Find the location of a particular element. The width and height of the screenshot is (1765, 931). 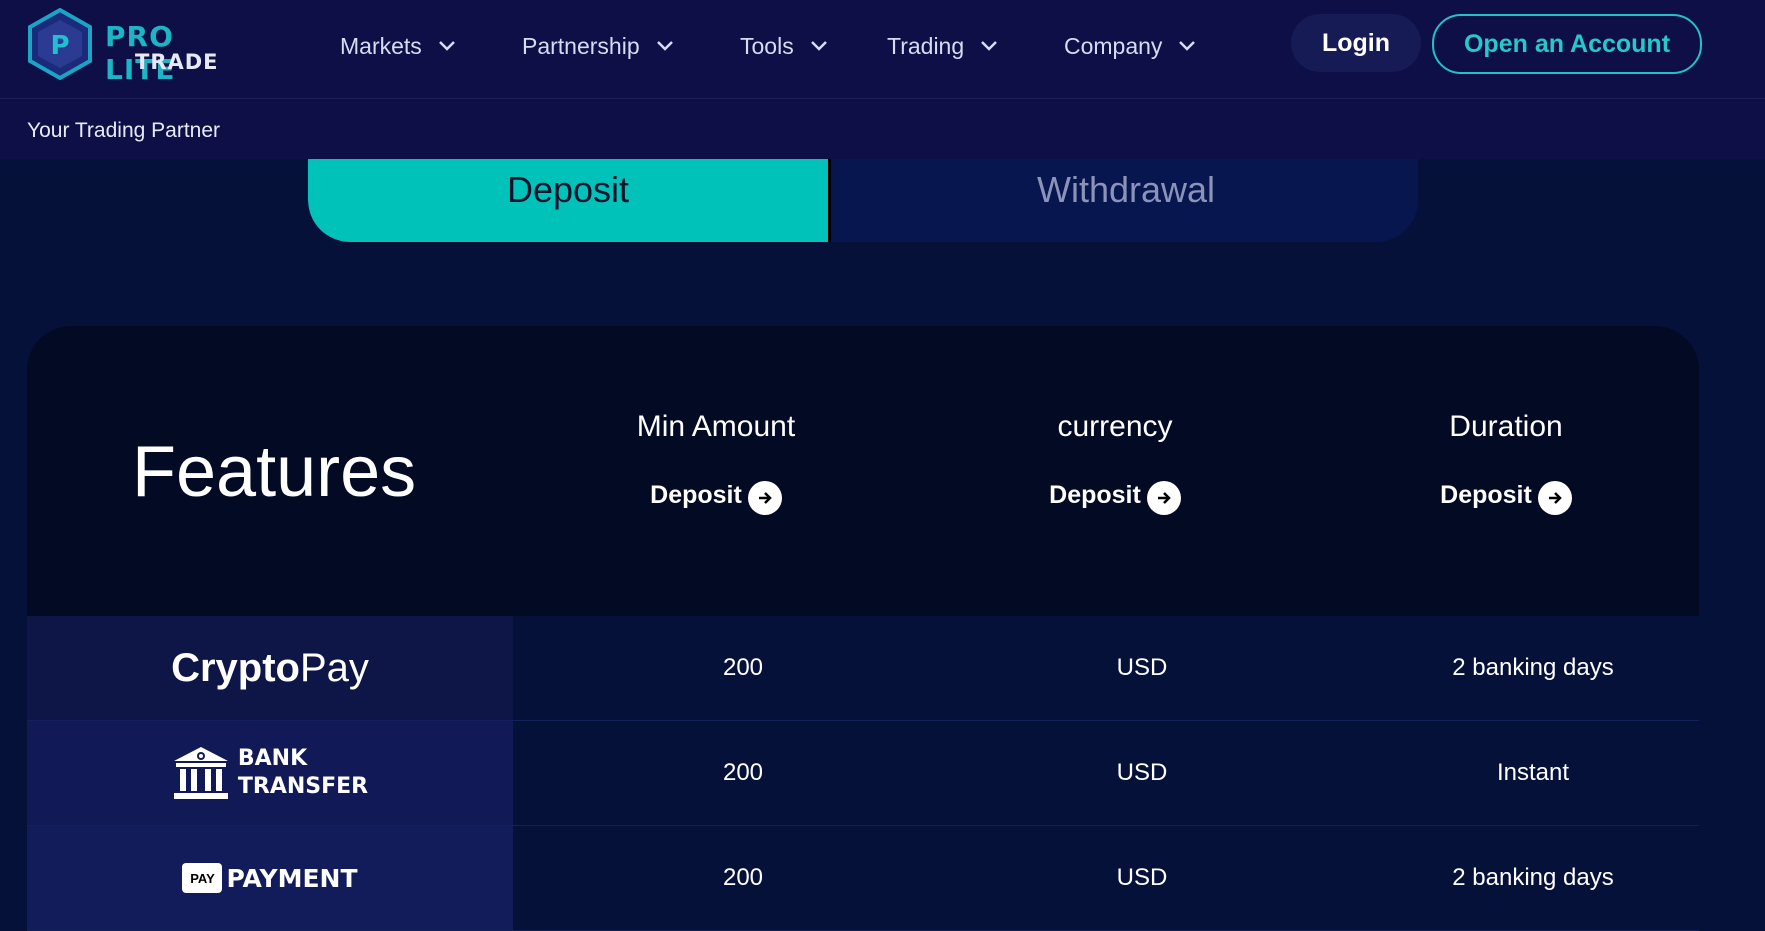

pay-badge: PAY is located at coordinates (202, 878).